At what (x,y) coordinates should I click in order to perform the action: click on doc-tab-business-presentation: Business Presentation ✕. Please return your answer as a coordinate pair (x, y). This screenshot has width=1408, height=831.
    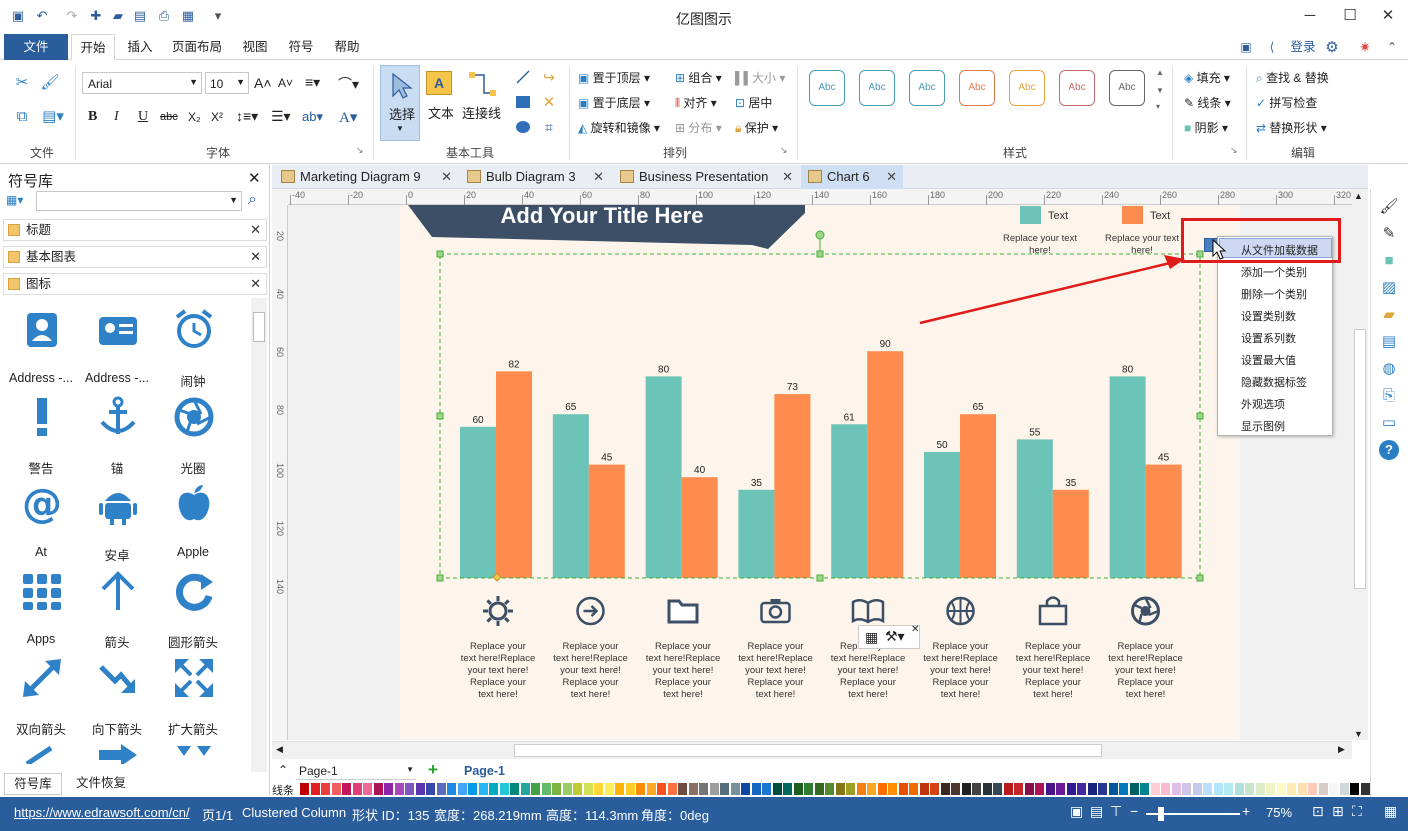
    Looking at the image, I should click on (706, 177).